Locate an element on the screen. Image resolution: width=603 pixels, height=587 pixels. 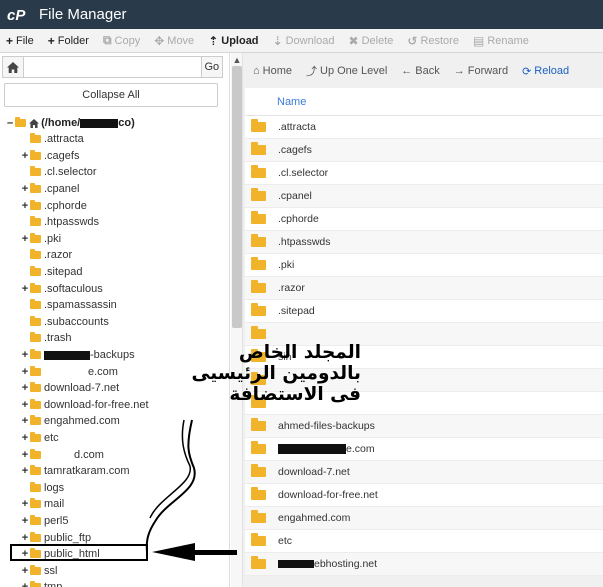
tree-item: + .softaculous is located at coordinates (114, 288).